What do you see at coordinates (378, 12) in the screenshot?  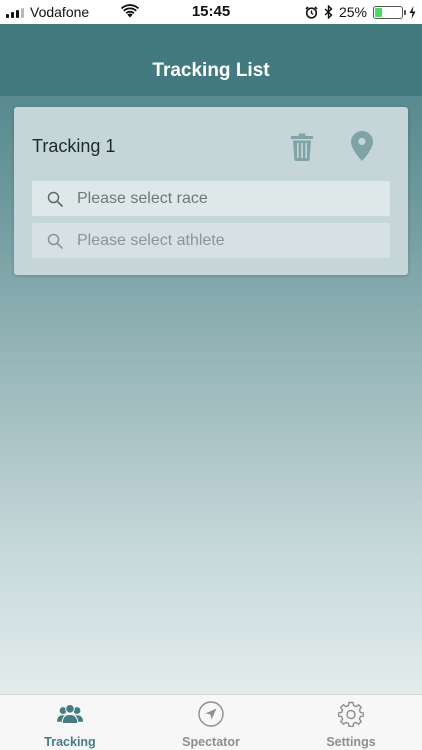 I see `battery-level-fill` at bounding box center [378, 12].